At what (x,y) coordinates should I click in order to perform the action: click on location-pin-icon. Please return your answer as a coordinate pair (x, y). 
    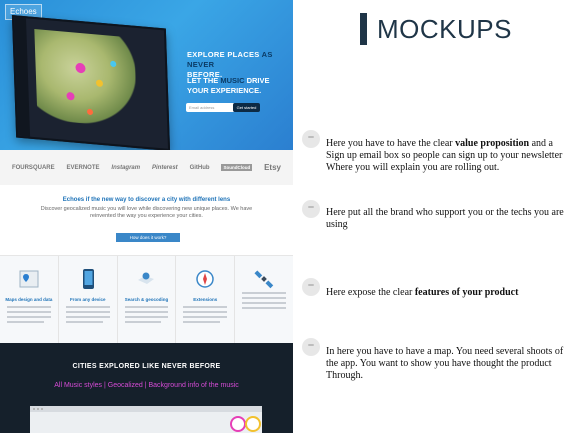
    Looking at the image, I should click on (146, 278).